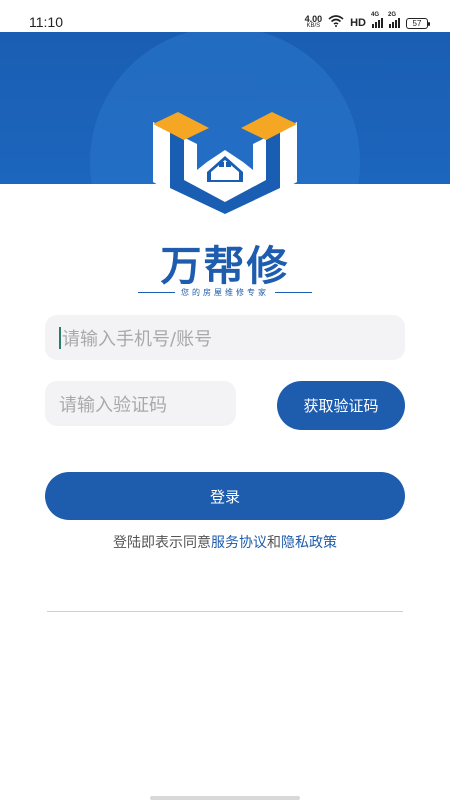 Image resolution: width=450 pixels, height=800 pixels. I want to click on battery-icon: 57, so click(418, 23).